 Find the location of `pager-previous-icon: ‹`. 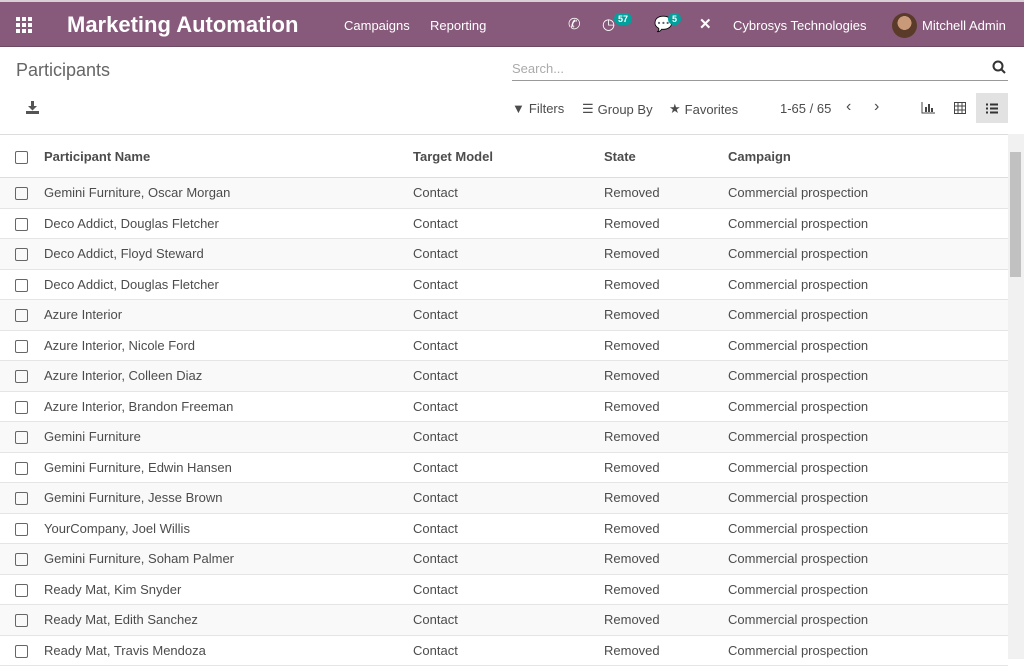

pager-previous-icon: ‹ is located at coordinates (848, 107).